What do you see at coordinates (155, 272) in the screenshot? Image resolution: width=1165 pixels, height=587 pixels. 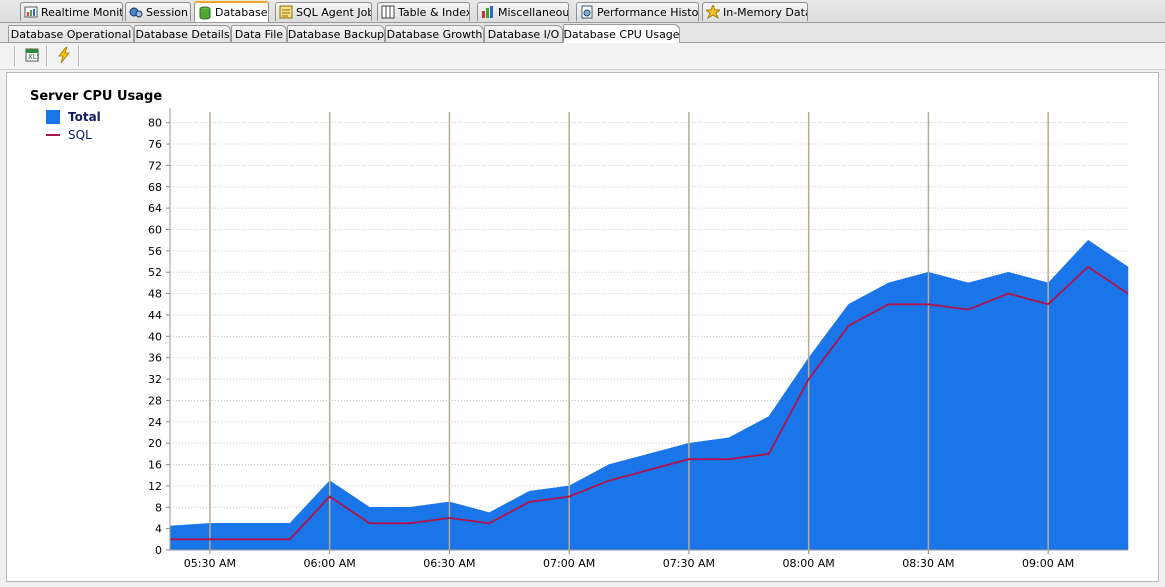 I see `y-tick-label: 52` at bounding box center [155, 272].